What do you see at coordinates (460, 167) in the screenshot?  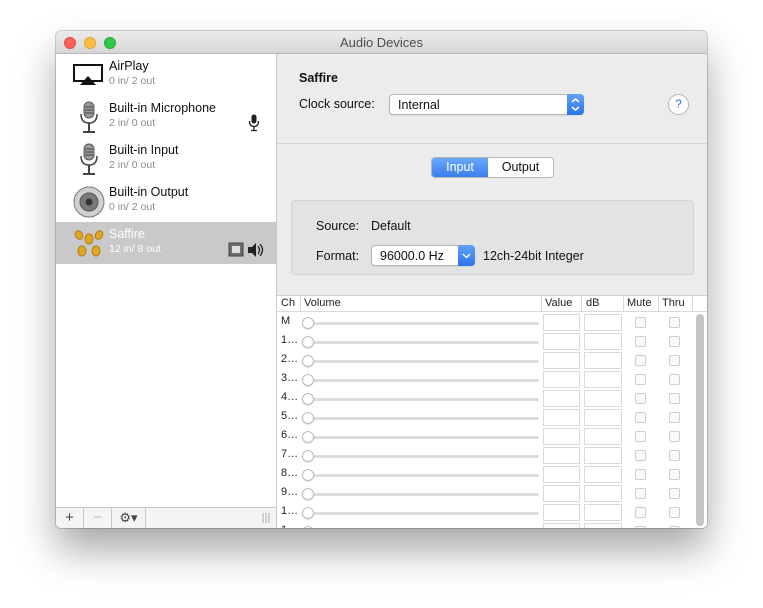 I see `tab-input: Input` at bounding box center [460, 167].